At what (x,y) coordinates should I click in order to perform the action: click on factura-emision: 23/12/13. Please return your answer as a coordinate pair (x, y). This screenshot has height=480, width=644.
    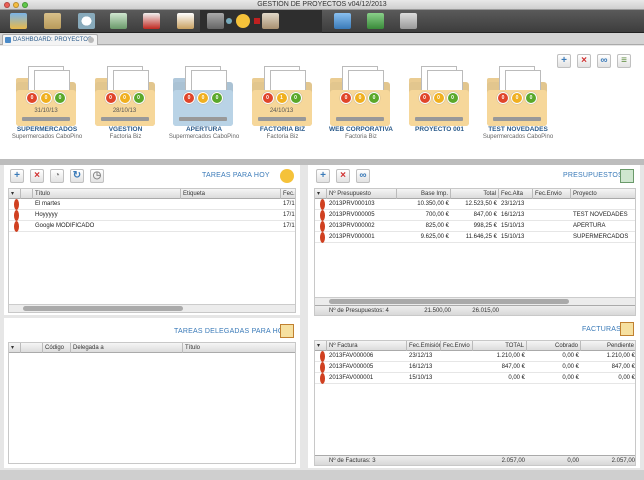
    Looking at the image, I should click on (421, 356).